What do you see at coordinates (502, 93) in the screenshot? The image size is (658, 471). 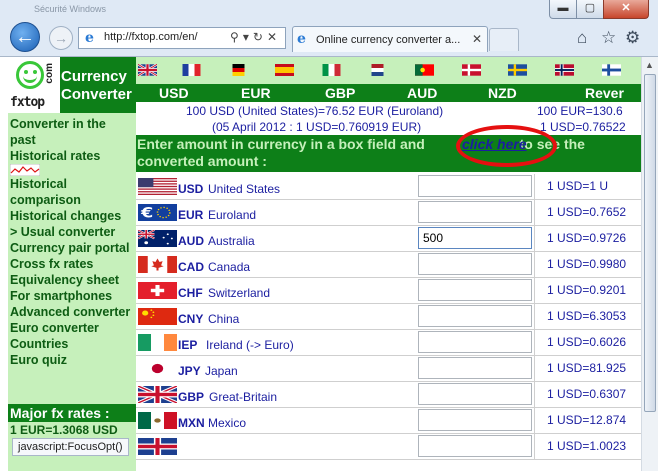 I see `currency-link-nzd: NZD` at bounding box center [502, 93].